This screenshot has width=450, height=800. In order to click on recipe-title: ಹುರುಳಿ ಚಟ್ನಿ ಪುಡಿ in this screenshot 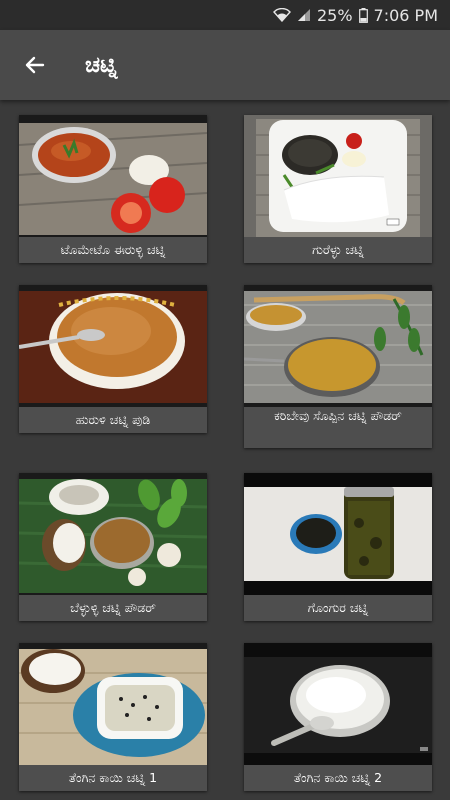, I will do `click(113, 419)`.